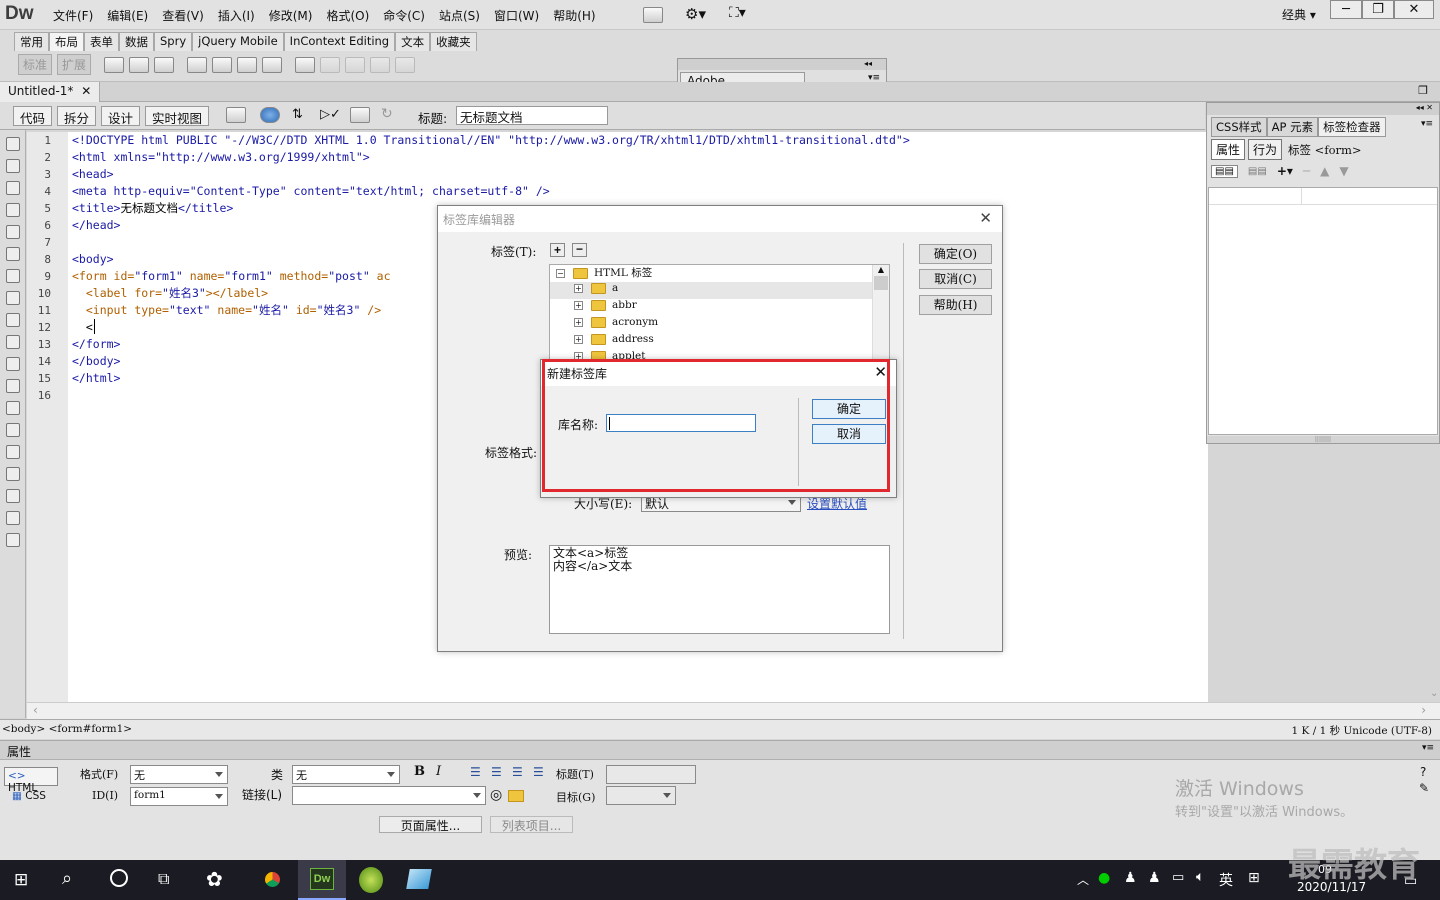  What do you see at coordinates (50, 92) in the screenshot?
I see `document-tab: Untitled-1* ✕` at bounding box center [50, 92].